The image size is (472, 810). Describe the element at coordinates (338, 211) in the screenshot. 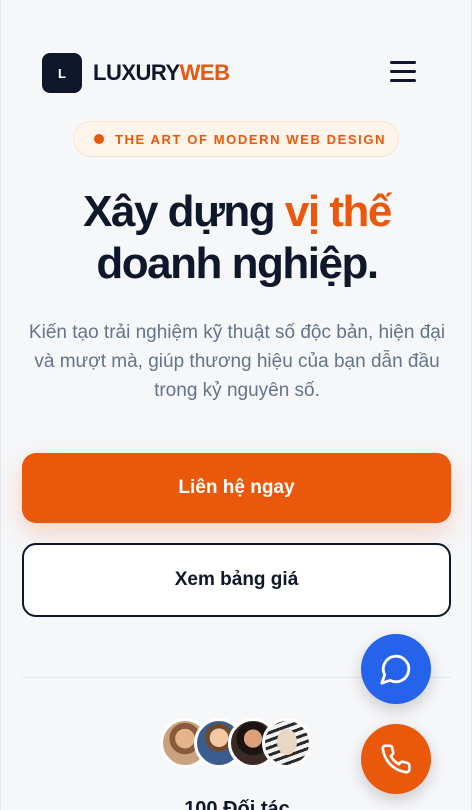

I see `headline-accent: vị thế` at that location.